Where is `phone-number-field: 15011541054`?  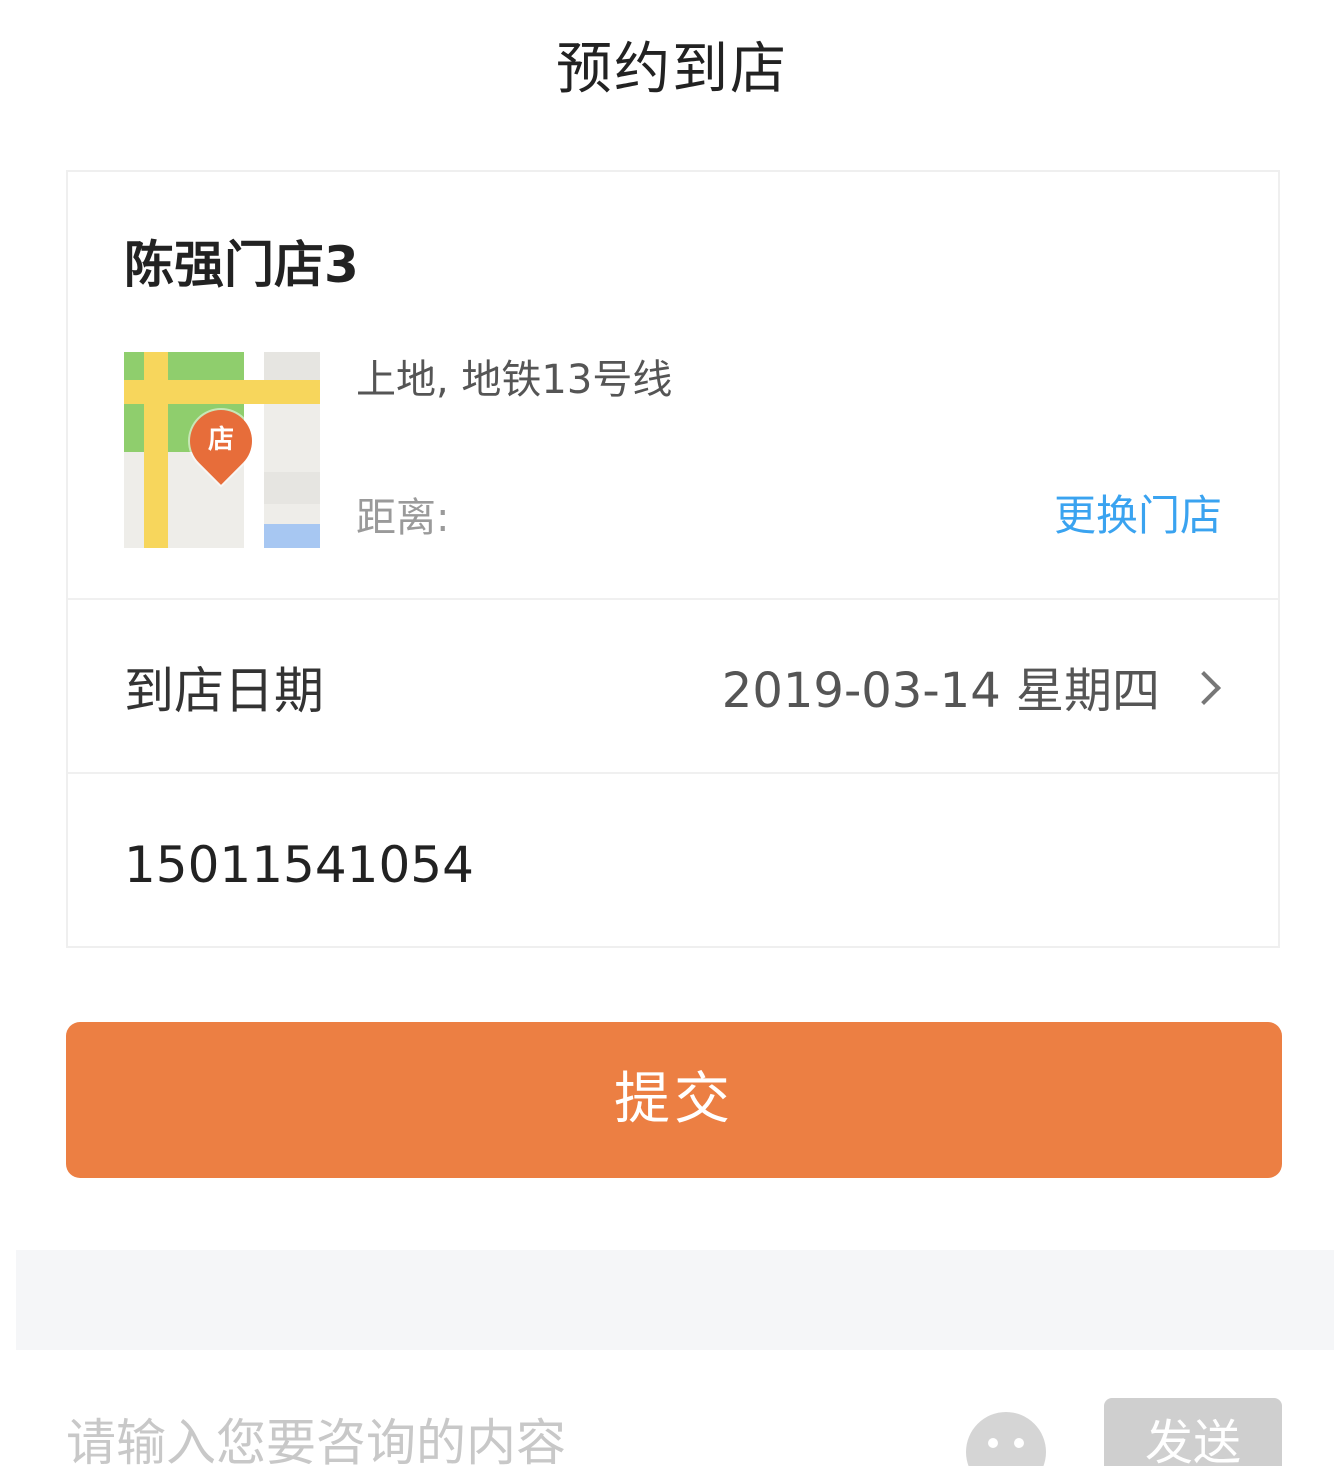 phone-number-field: 15011541054 is located at coordinates (299, 865).